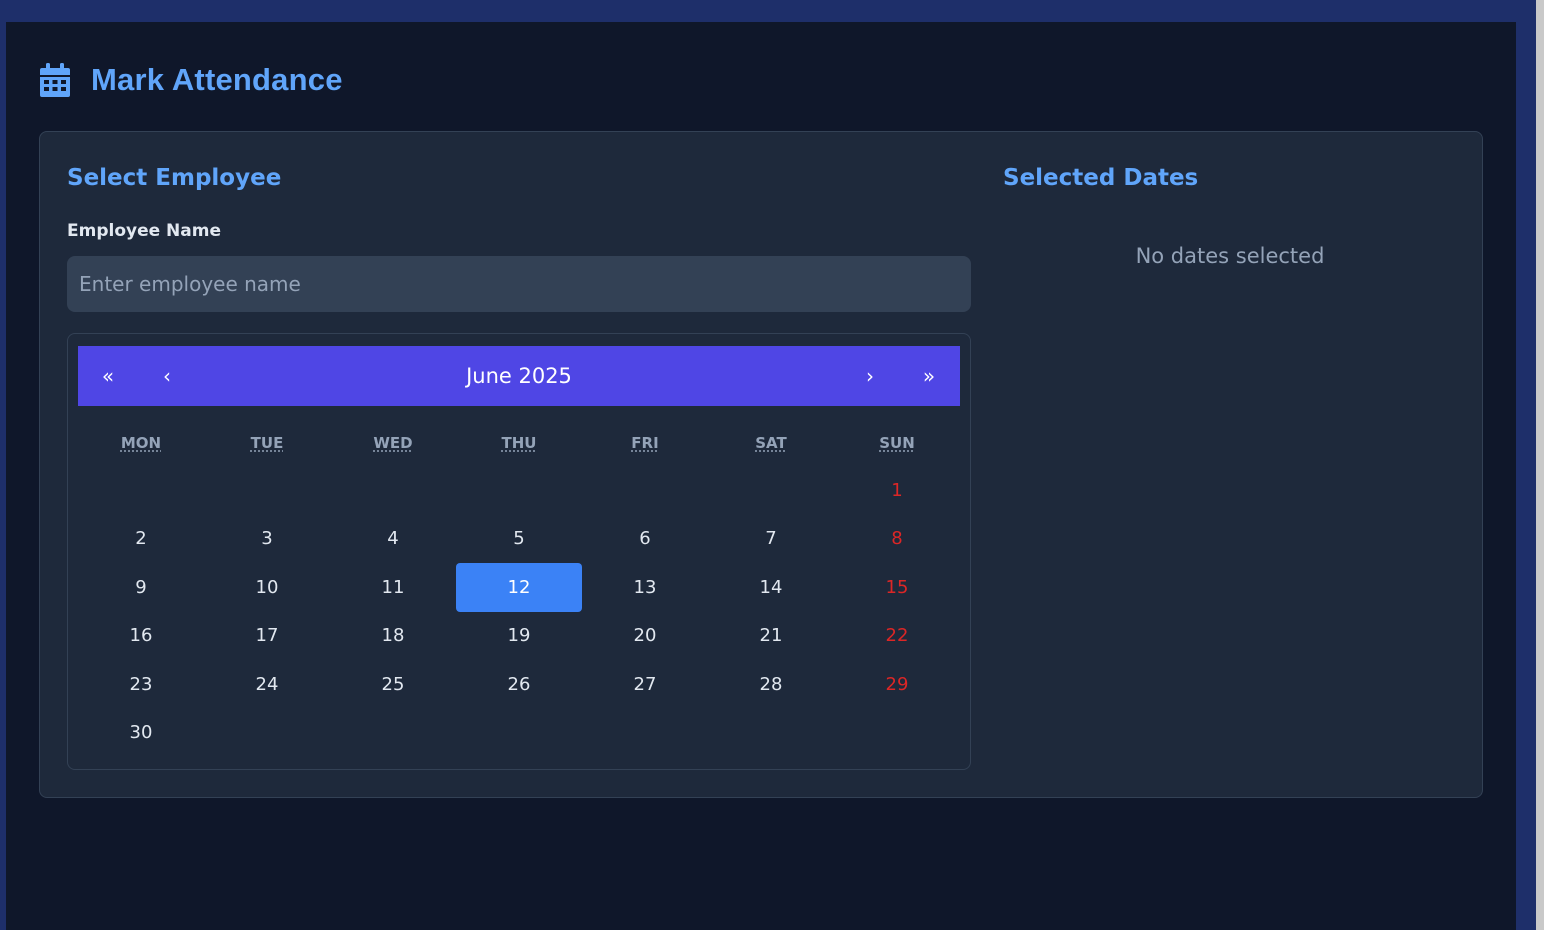 The width and height of the screenshot is (1544, 930). Describe the element at coordinates (897, 636) in the screenshot. I see `calendar-day: 22` at that location.